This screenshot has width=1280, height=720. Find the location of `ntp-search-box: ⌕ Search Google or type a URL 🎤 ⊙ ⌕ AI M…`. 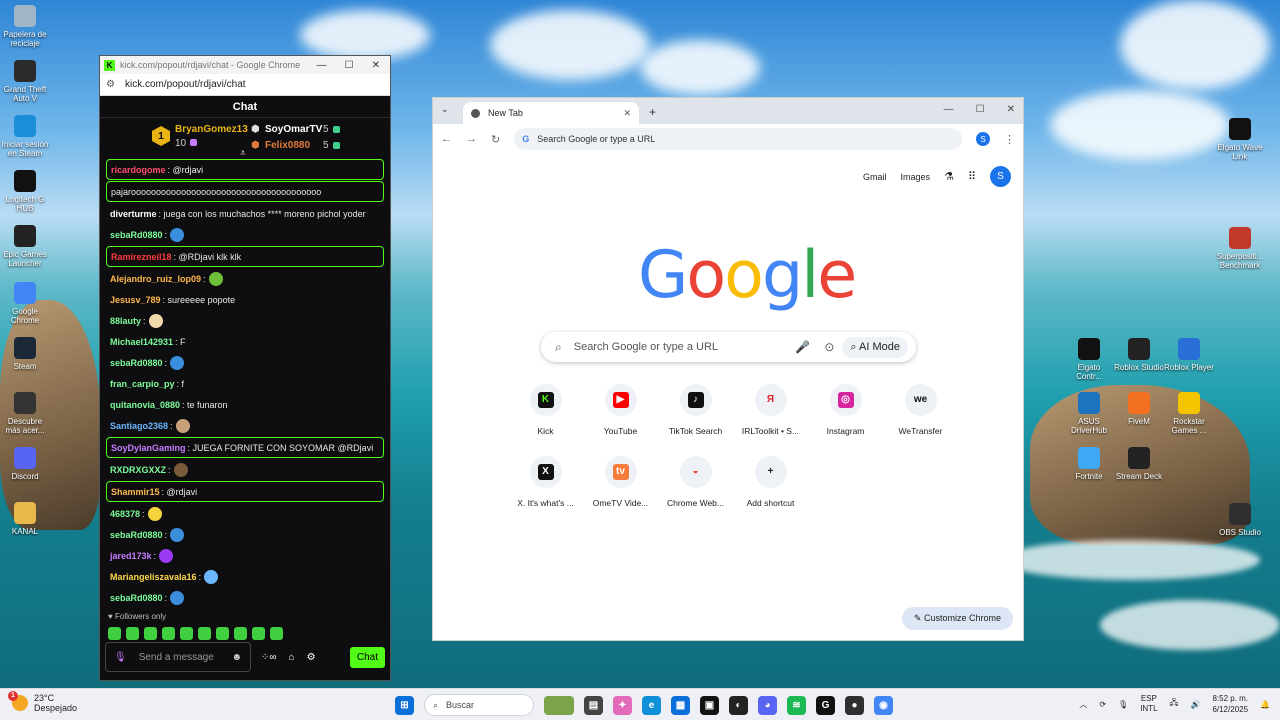

ntp-search-box: ⌕ Search Google or type a URL 🎤 ⊙ ⌕ AI M… is located at coordinates (728, 347).